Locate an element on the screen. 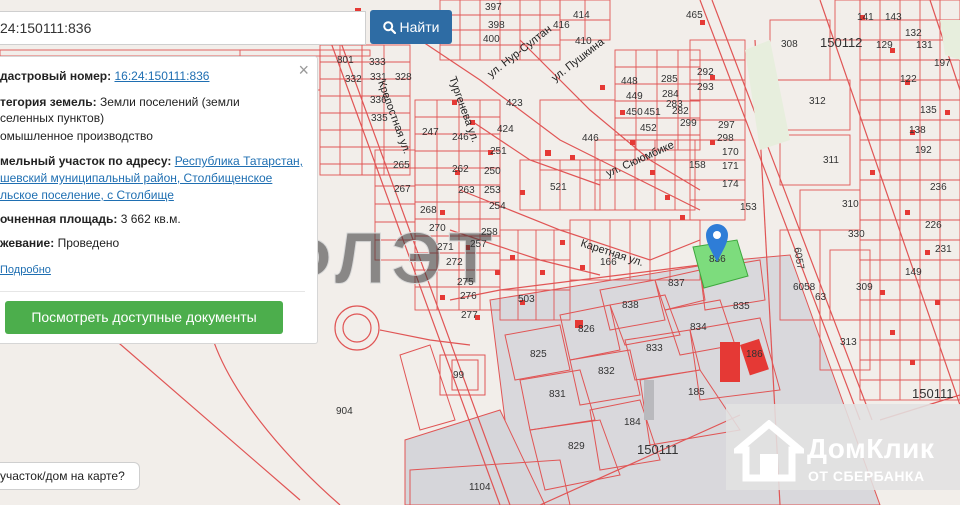 The width and height of the screenshot is (960, 505). svg-text: 834 is located at coordinates (698, 327).